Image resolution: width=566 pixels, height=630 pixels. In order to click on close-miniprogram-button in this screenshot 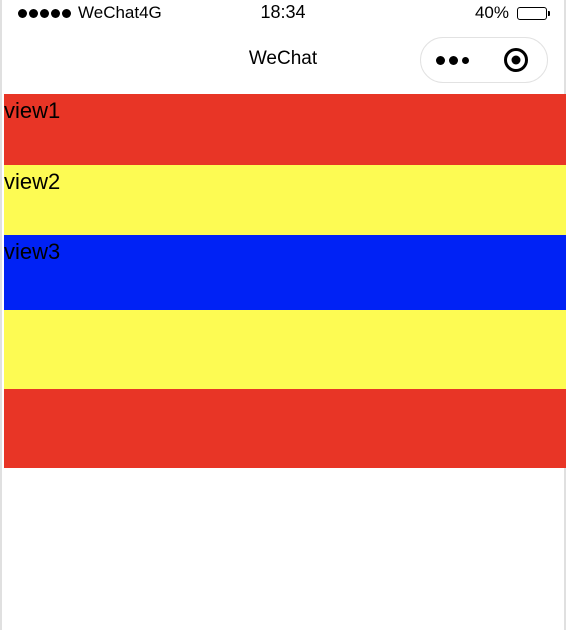, I will do `click(516, 60)`.